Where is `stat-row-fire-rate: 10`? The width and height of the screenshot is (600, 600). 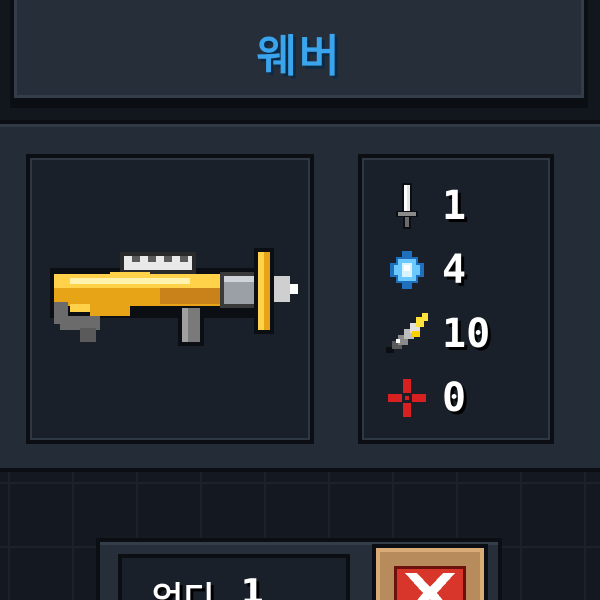
stat-row-fire-rate: 10 is located at coordinates (467, 334).